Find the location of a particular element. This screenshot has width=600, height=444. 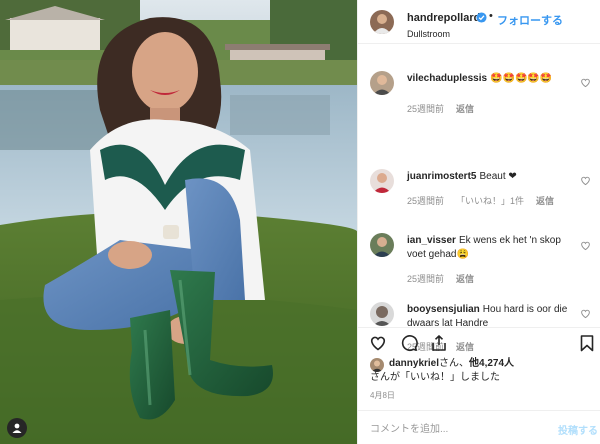

commenter-username: juanrimostert5 is located at coordinates (441, 176).